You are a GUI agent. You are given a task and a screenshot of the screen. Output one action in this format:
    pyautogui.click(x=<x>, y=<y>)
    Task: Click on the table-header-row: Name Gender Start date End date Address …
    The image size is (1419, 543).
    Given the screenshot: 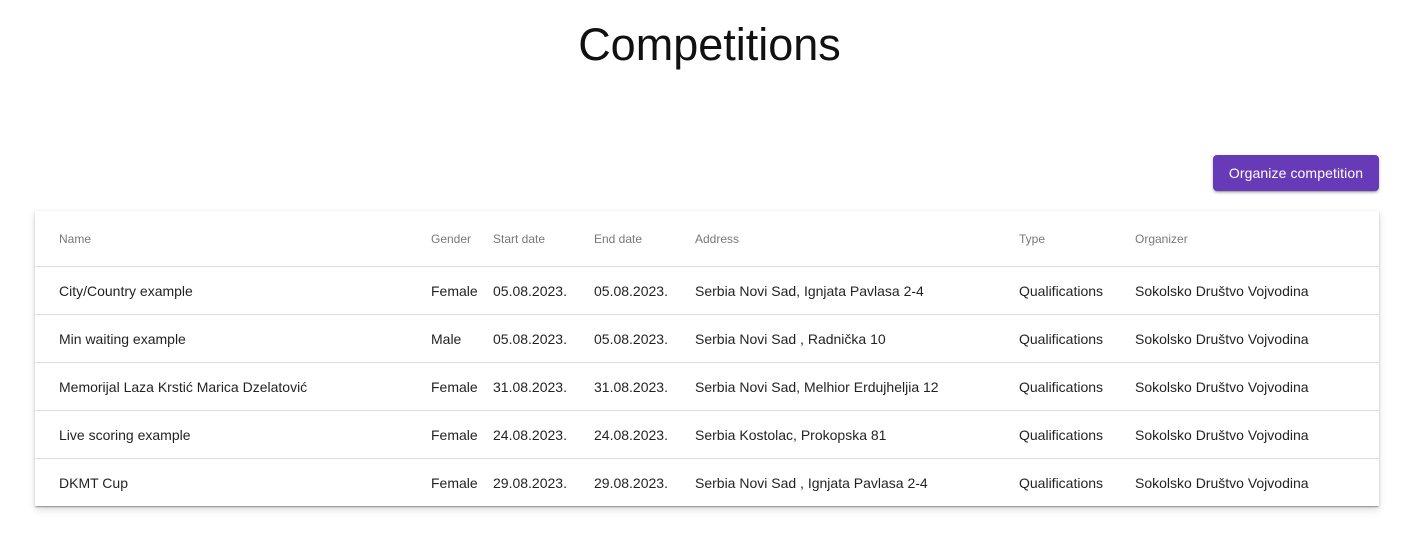 What is the action you would take?
    pyautogui.click(x=707, y=239)
    